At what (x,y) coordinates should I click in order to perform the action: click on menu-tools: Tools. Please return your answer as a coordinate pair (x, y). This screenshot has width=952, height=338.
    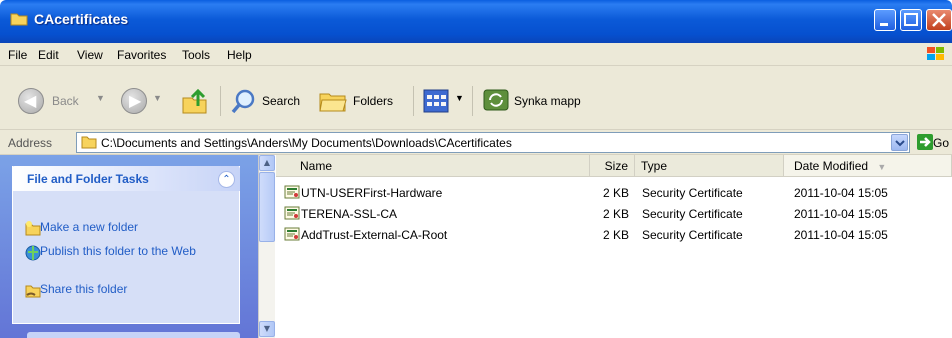
    Looking at the image, I should click on (196, 55).